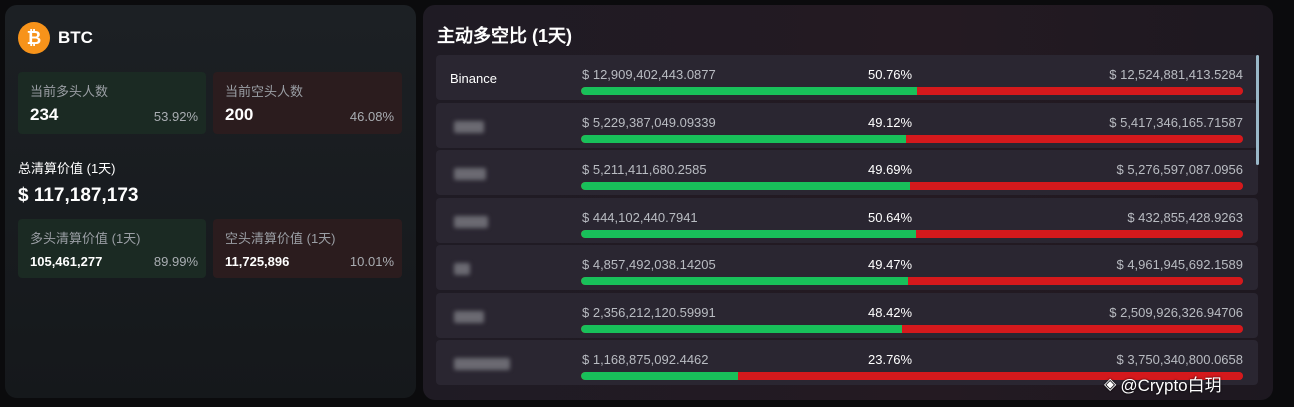 Image resolution: width=1294 pixels, height=407 pixels. What do you see at coordinates (890, 122) in the screenshot?
I see `long-ratio-pct: 49.12%` at bounding box center [890, 122].